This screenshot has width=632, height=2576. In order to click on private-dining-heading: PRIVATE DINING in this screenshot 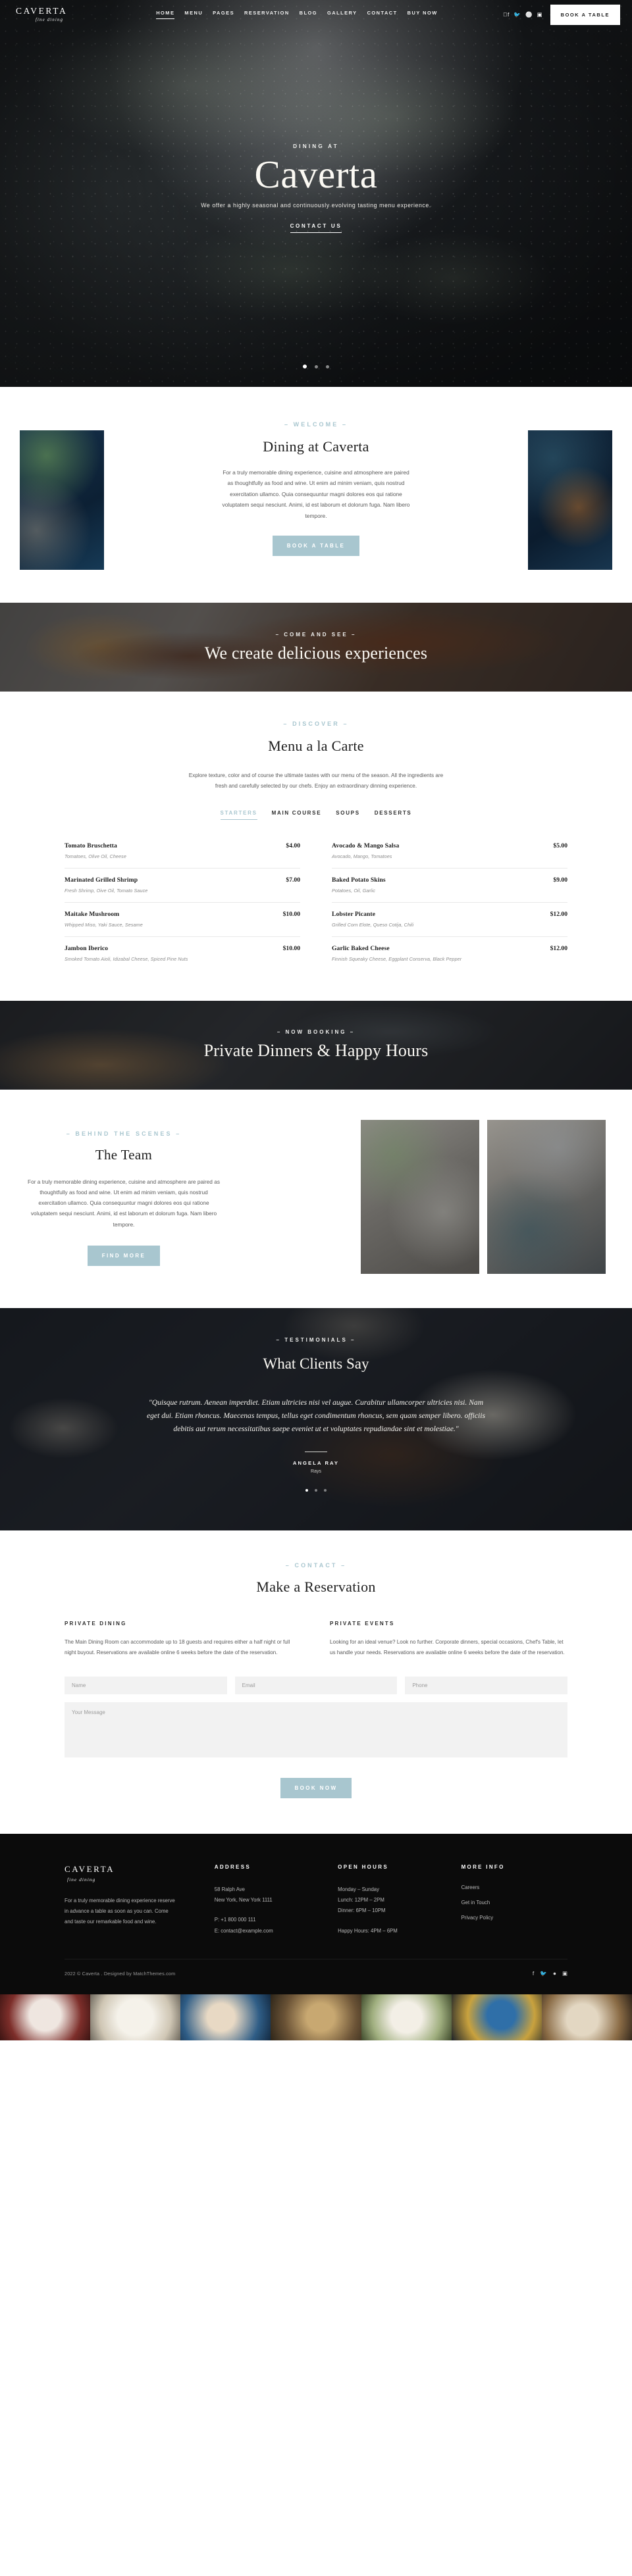, I will do `click(96, 1623)`.